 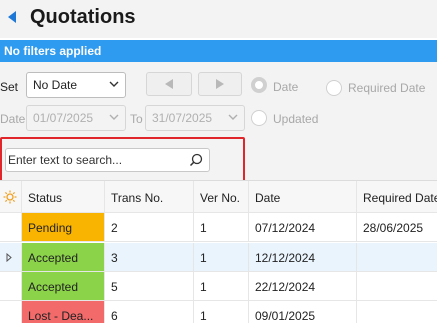 What do you see at coordinates (259, 118) in the screenshot?
I see `radio-updated` at bounding box center [259, 118].